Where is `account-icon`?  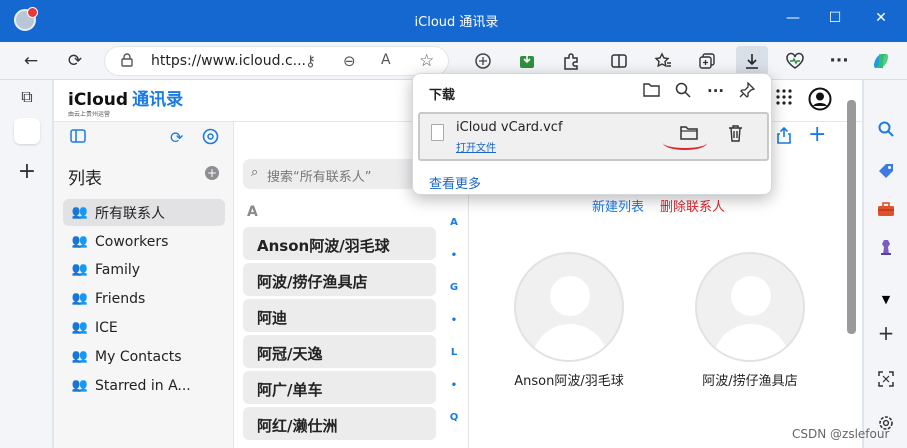
account-icon is located at coordinates (820, 101).